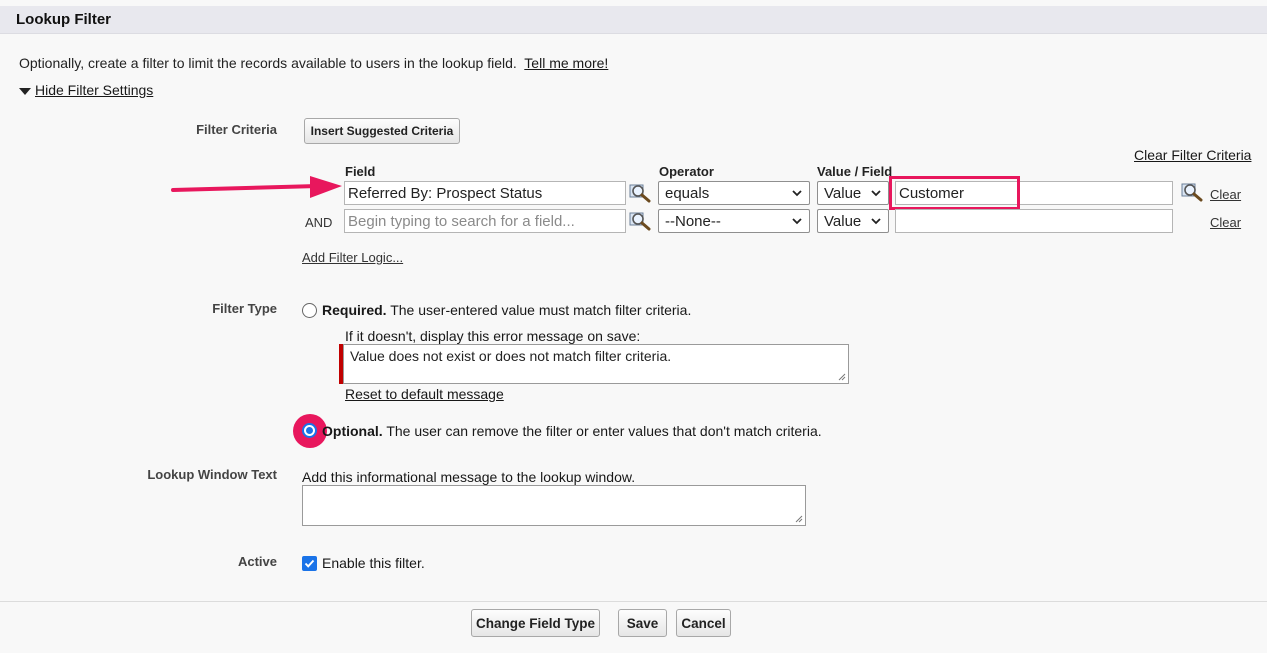 Image resolution: width=1267 pixels, height=653 pixels. I want to click on hide-filter-settings: Hide Filter Settings, so click(86, 90).